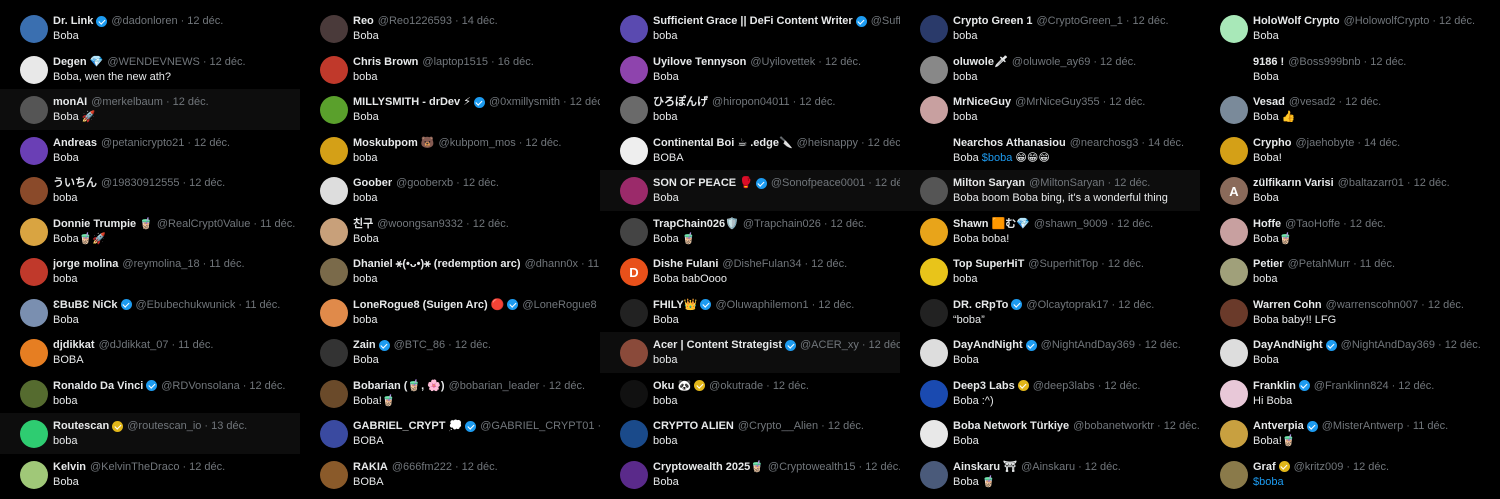 This screenshot has width=1500, height=499. I want to click on display-name: Dhaniel ⚹(•ᴗ•)⚹ (redemption arc), so click(437, 264).